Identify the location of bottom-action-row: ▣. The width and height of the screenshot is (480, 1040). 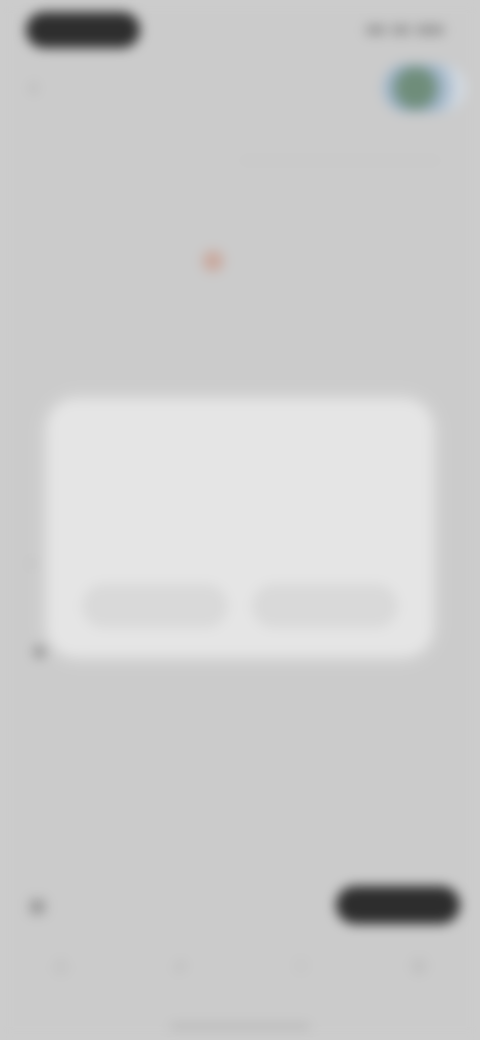
(240, 906).